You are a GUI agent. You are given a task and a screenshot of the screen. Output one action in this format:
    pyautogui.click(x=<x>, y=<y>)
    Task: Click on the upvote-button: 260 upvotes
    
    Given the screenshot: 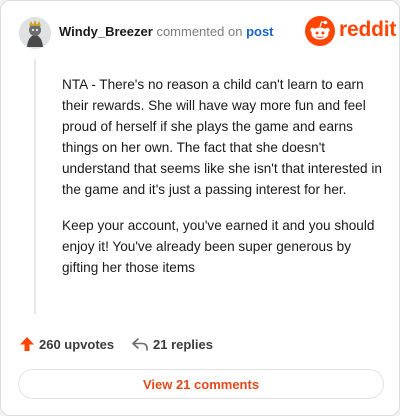 What is the action you would take?
    pyautogui.click(x=66, y=344)
    